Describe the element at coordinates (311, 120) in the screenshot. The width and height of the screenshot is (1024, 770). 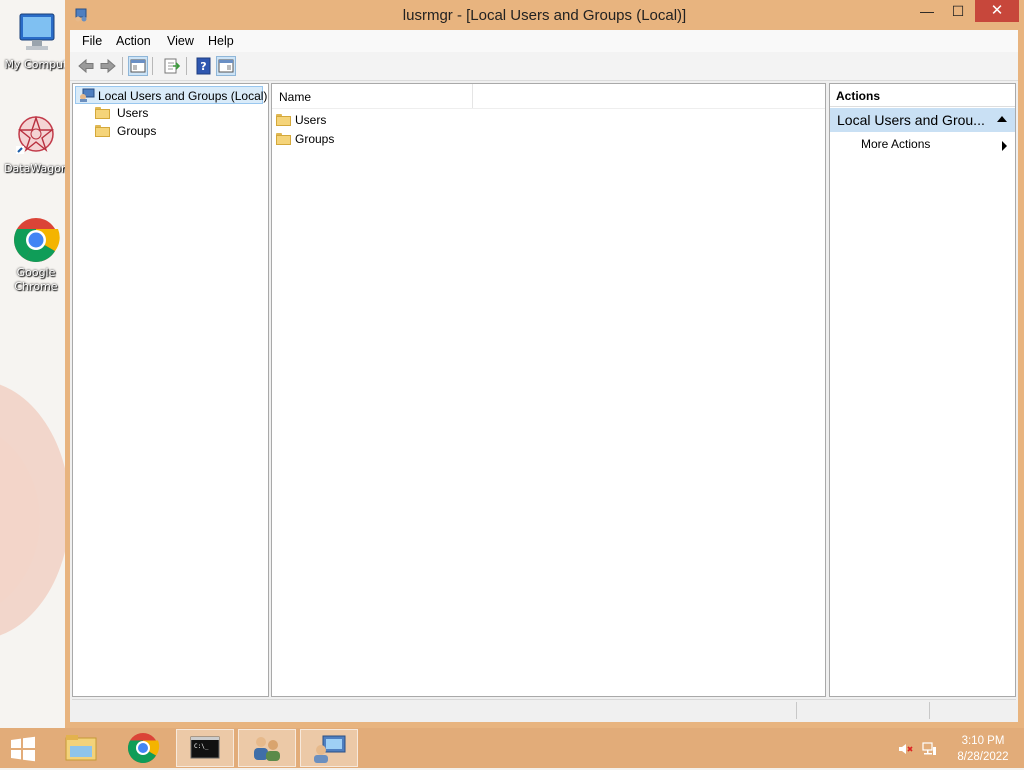
I see `list-item-label: Users` at that location.